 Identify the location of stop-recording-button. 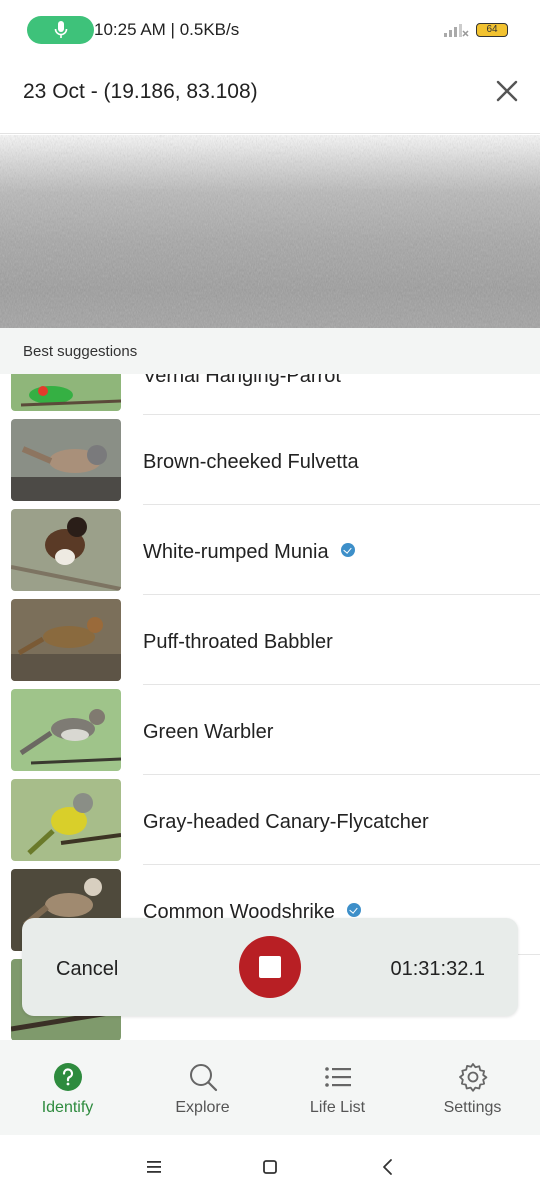
(270, 967).